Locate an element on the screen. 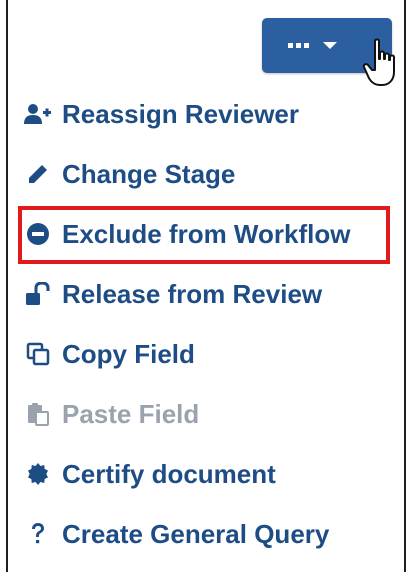 Image resolution: width=408 pixels, height=572 pixels. menu-item-release-from-review: Release from Review is located at coordinates (173, 294).